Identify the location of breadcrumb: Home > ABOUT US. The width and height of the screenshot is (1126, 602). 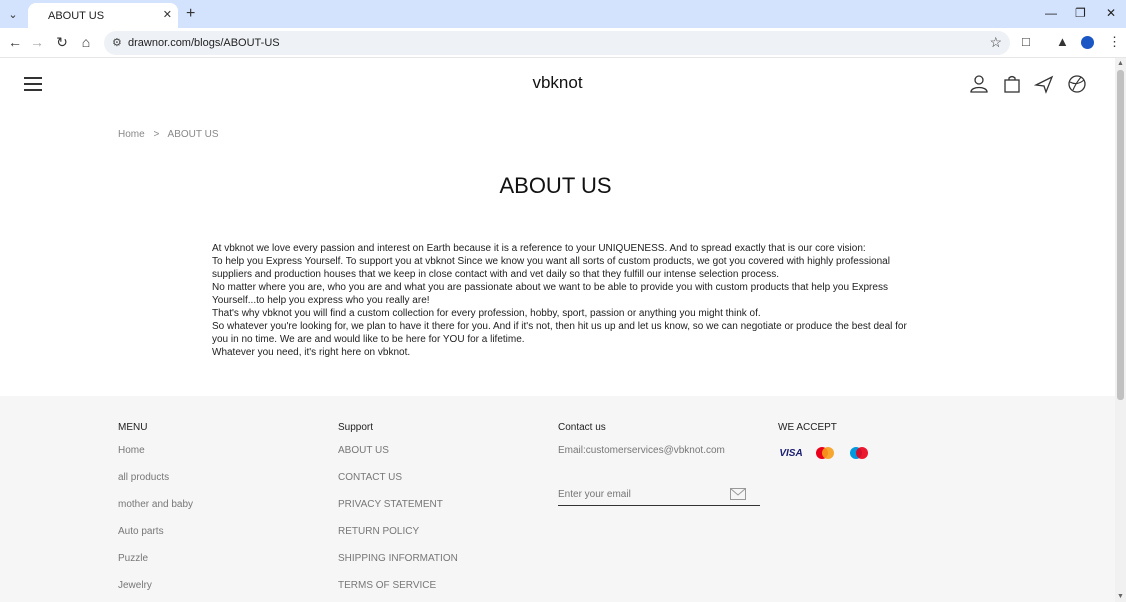
(171, 134).